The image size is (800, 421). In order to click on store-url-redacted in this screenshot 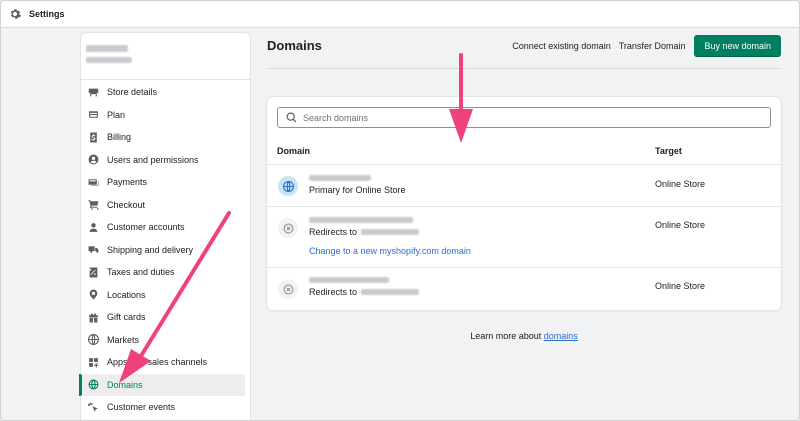, I will do `click(109, 60)`.